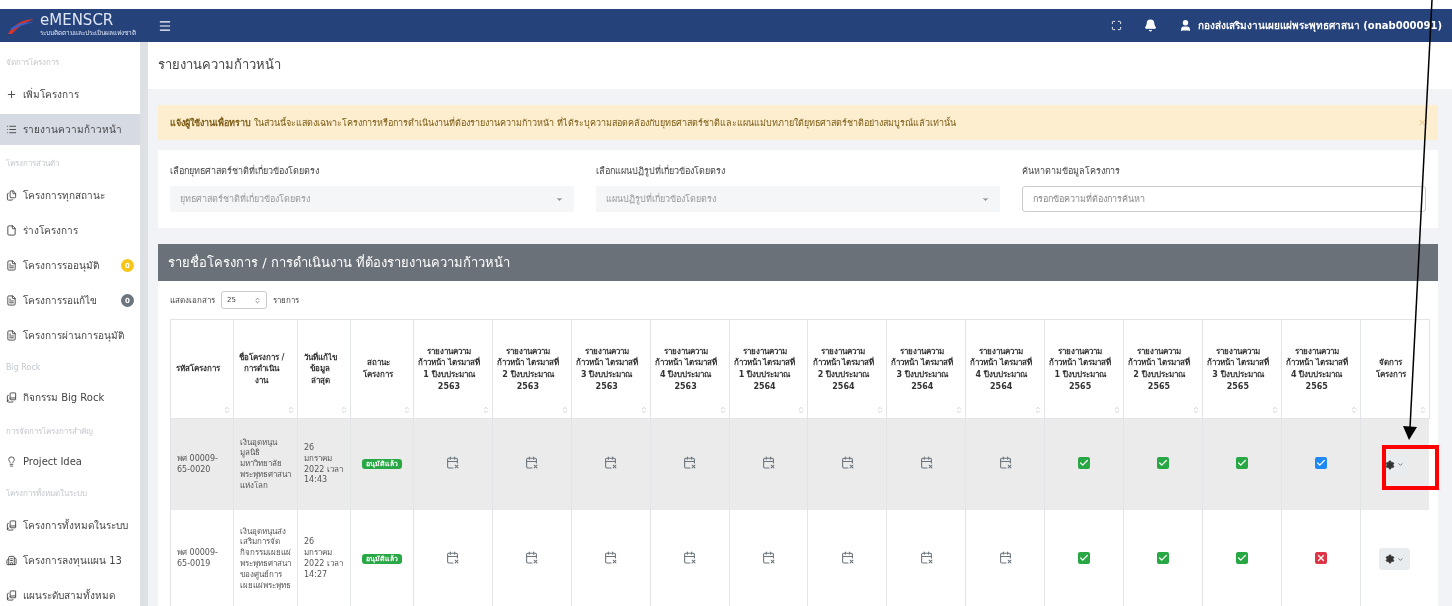 The height and width of the screenshot is (606, 1452). What do you see at coordinates (563, 122) in the screenshot?
I see `notice-text: แจ้งผู้ใช้งานเพื่อทราบ ในส่วนนี้จะแสดงเฉพาะโครงการหรือการดำเนินงานที่ต้องรายงานความก้าวหน้า ที่ได้ระบุความสอดคล้องกับยุทธศาสตร์ชาติและแผนแม่บทภายใต้ยุทธศาสตร์ชาติอย่างสมบูรณ์แล้วเท่านั้น` at bounding box center [563, 122].